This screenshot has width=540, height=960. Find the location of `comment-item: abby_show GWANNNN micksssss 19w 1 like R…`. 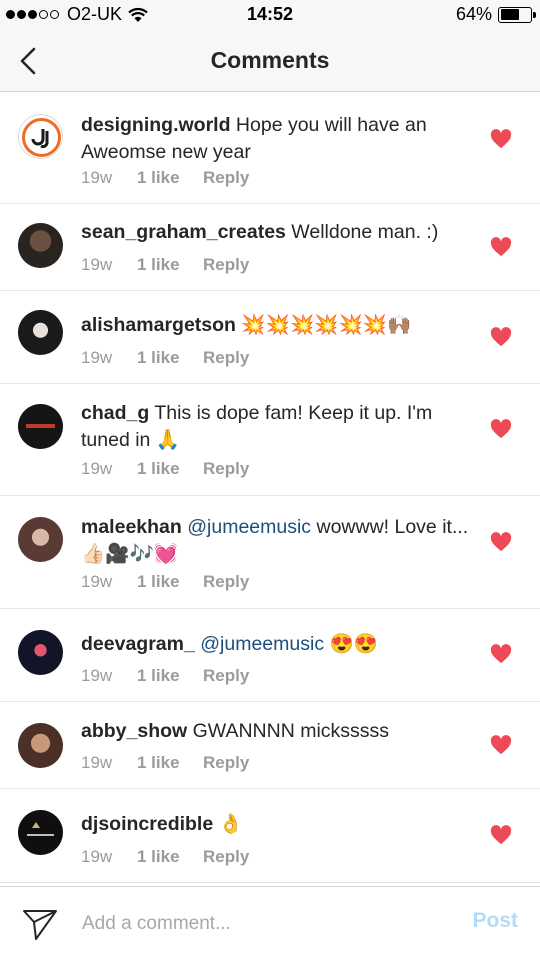

comment-item: abby_show GWANNNN micksssss 19w 1 like R… is located at coordinates (270, 745).